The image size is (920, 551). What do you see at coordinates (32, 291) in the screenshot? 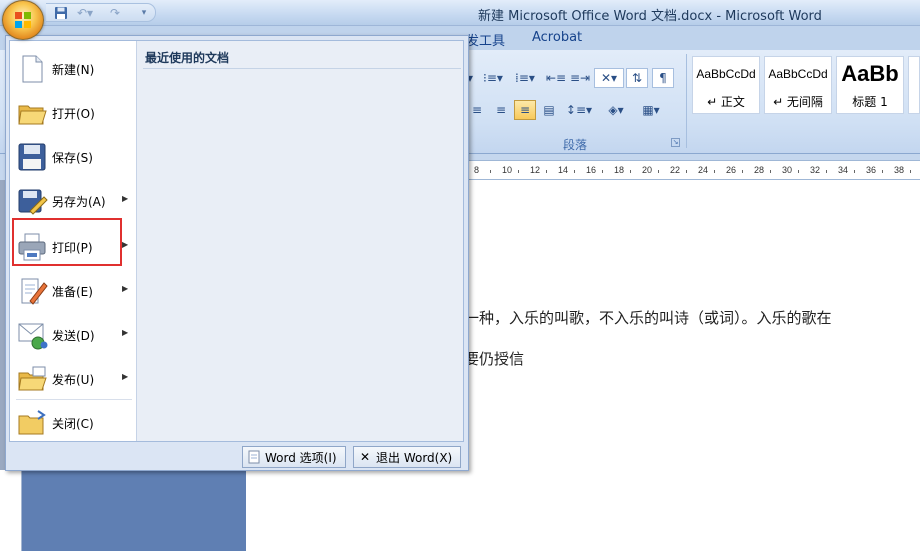
I see `prepare-icon` at bounding box center [32, 291].